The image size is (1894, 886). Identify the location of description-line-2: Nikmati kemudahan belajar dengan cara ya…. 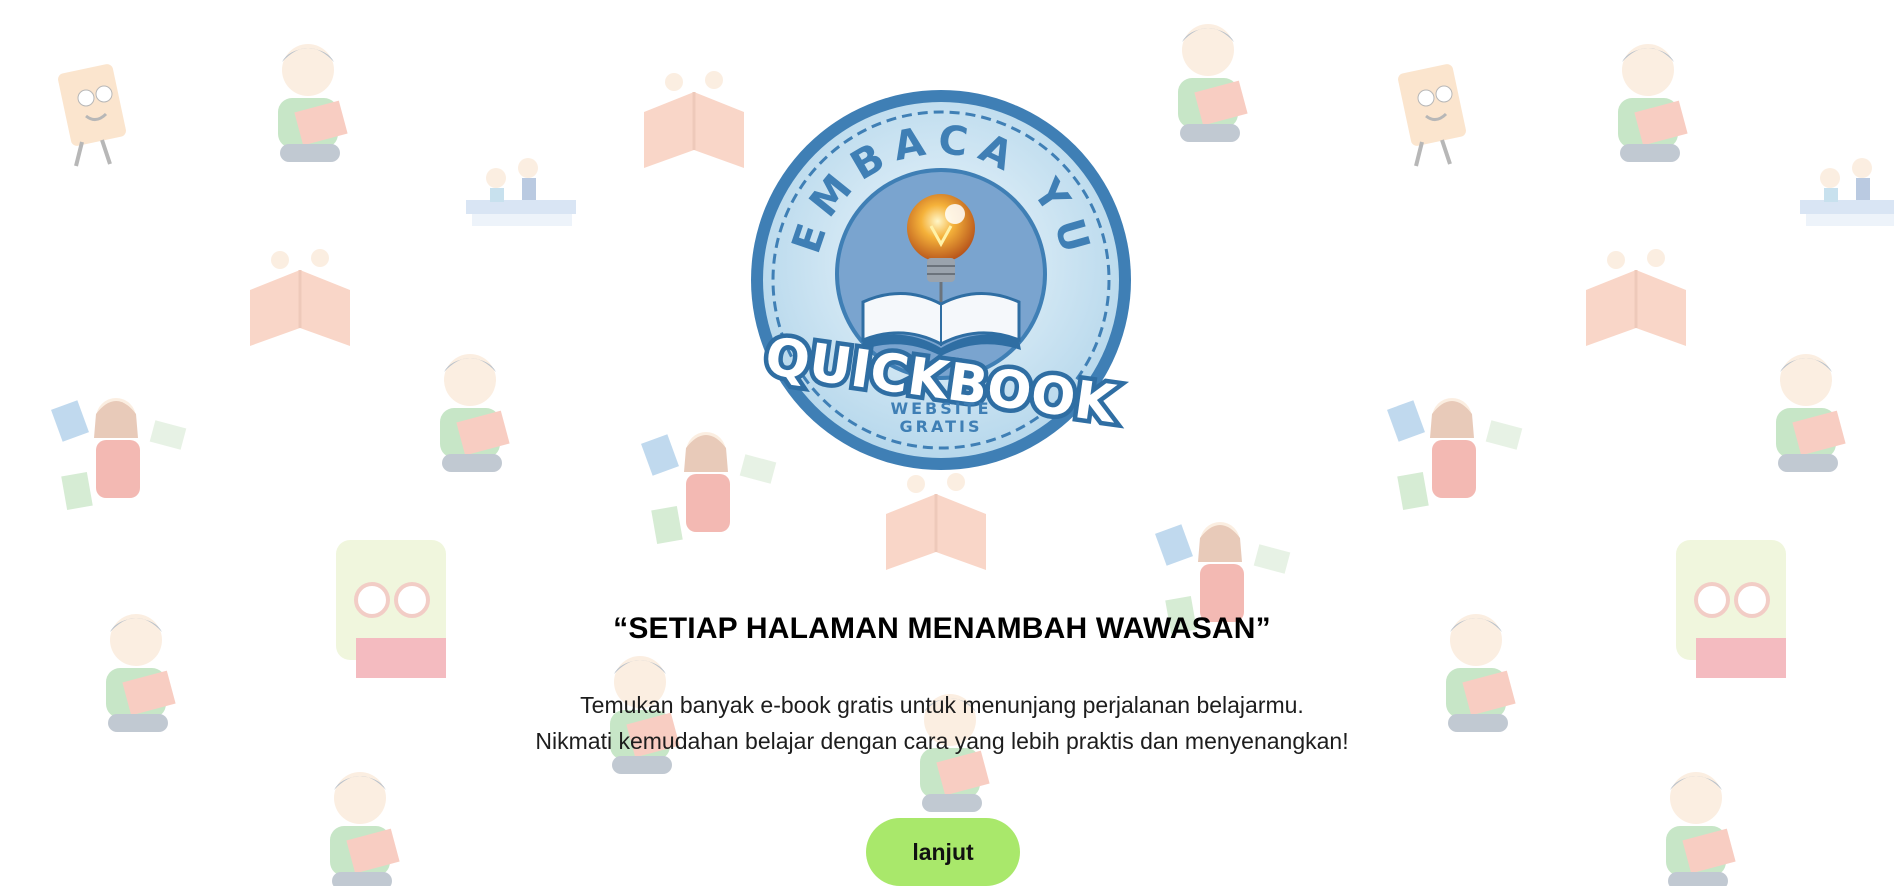
(942, 741).